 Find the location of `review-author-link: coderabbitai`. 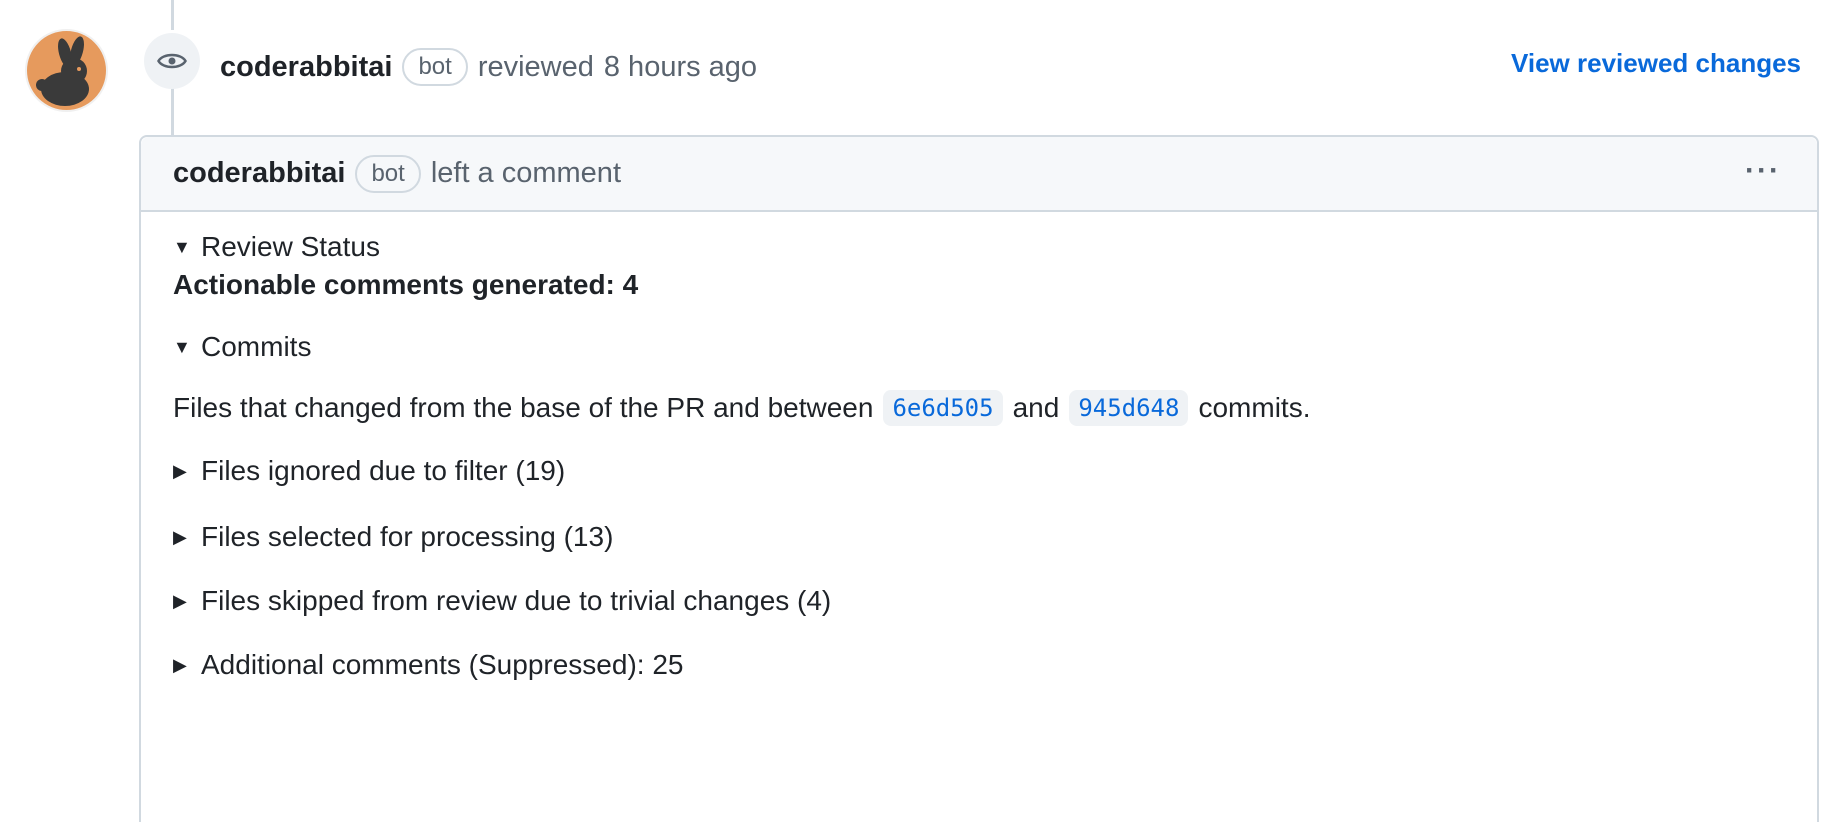

review-author-link: coderabbitai is located at coordinates (306, 67).